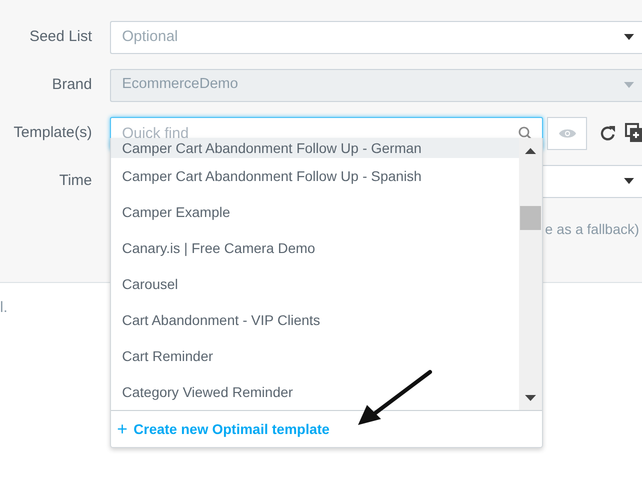  Describe the element at coordinates (315, 176) in the screenshot. I see `dropdown-item: Camper Cart Abandonment Follow Up - Spanish` at that location.